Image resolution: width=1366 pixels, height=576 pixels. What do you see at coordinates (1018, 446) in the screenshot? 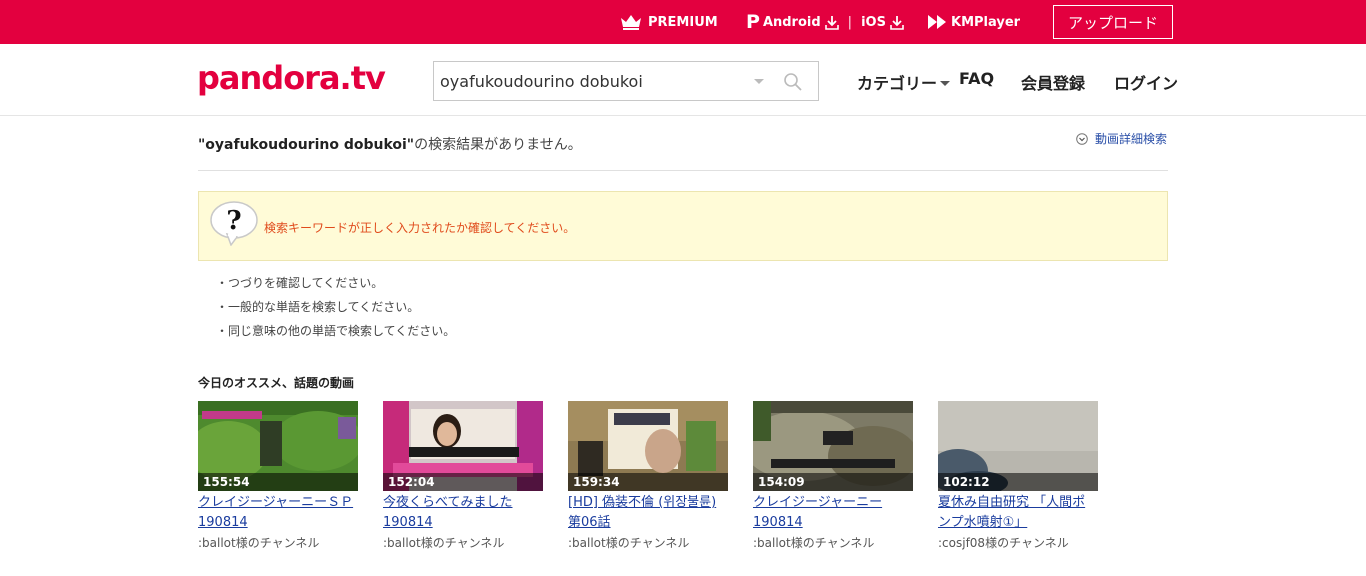
I see `video-thumbnail: 102:12` at bounding box center [1018, 446].